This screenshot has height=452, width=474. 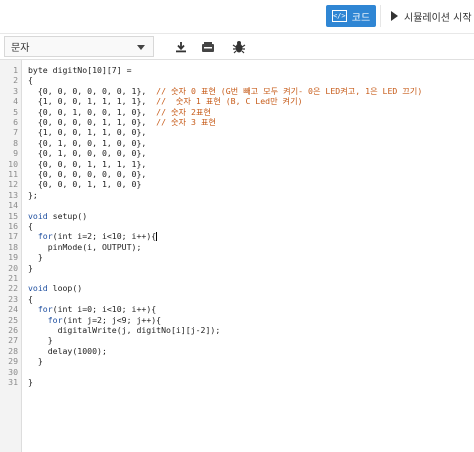 I want to click on code-line: {0, 1, 0, 0, 1, 0, 0},, so click(x=87, y=143).